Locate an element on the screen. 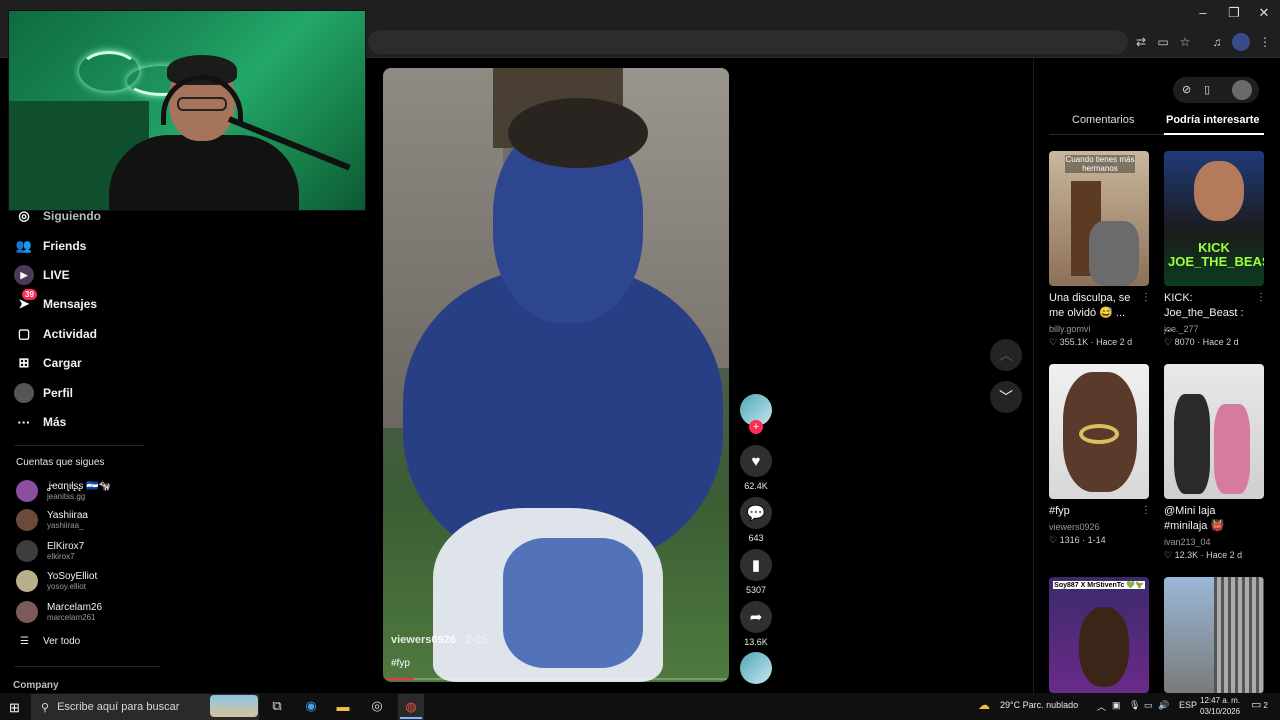 The width and height of the screenshot is (1280, 720). tab-comentarios: Comentarios is located at coordinates (1103, 120).